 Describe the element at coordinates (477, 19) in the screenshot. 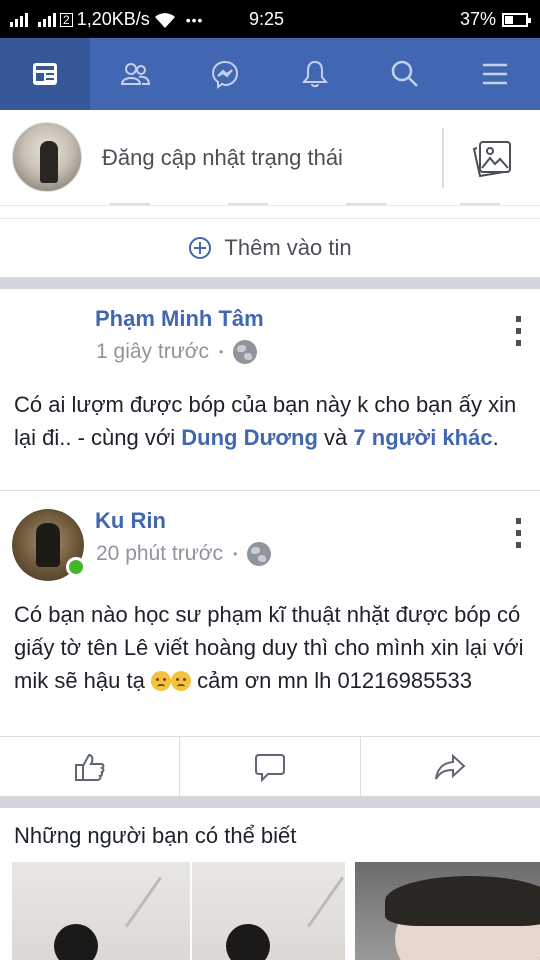

I see `battery-percent: 37%` at that location.